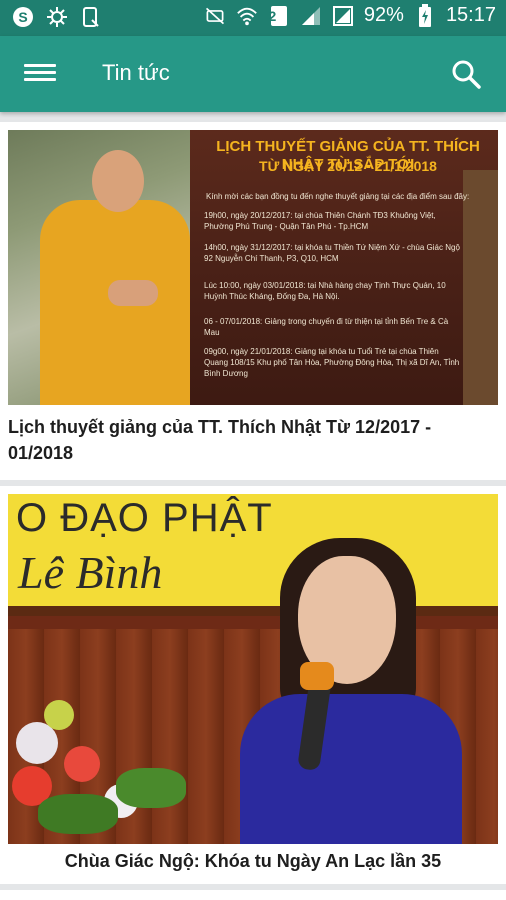 This screenshot has width=506, height=900. Describe the element at coordinates (279, 16) in the screenshot. I see `sim-icon: 2` at that location.